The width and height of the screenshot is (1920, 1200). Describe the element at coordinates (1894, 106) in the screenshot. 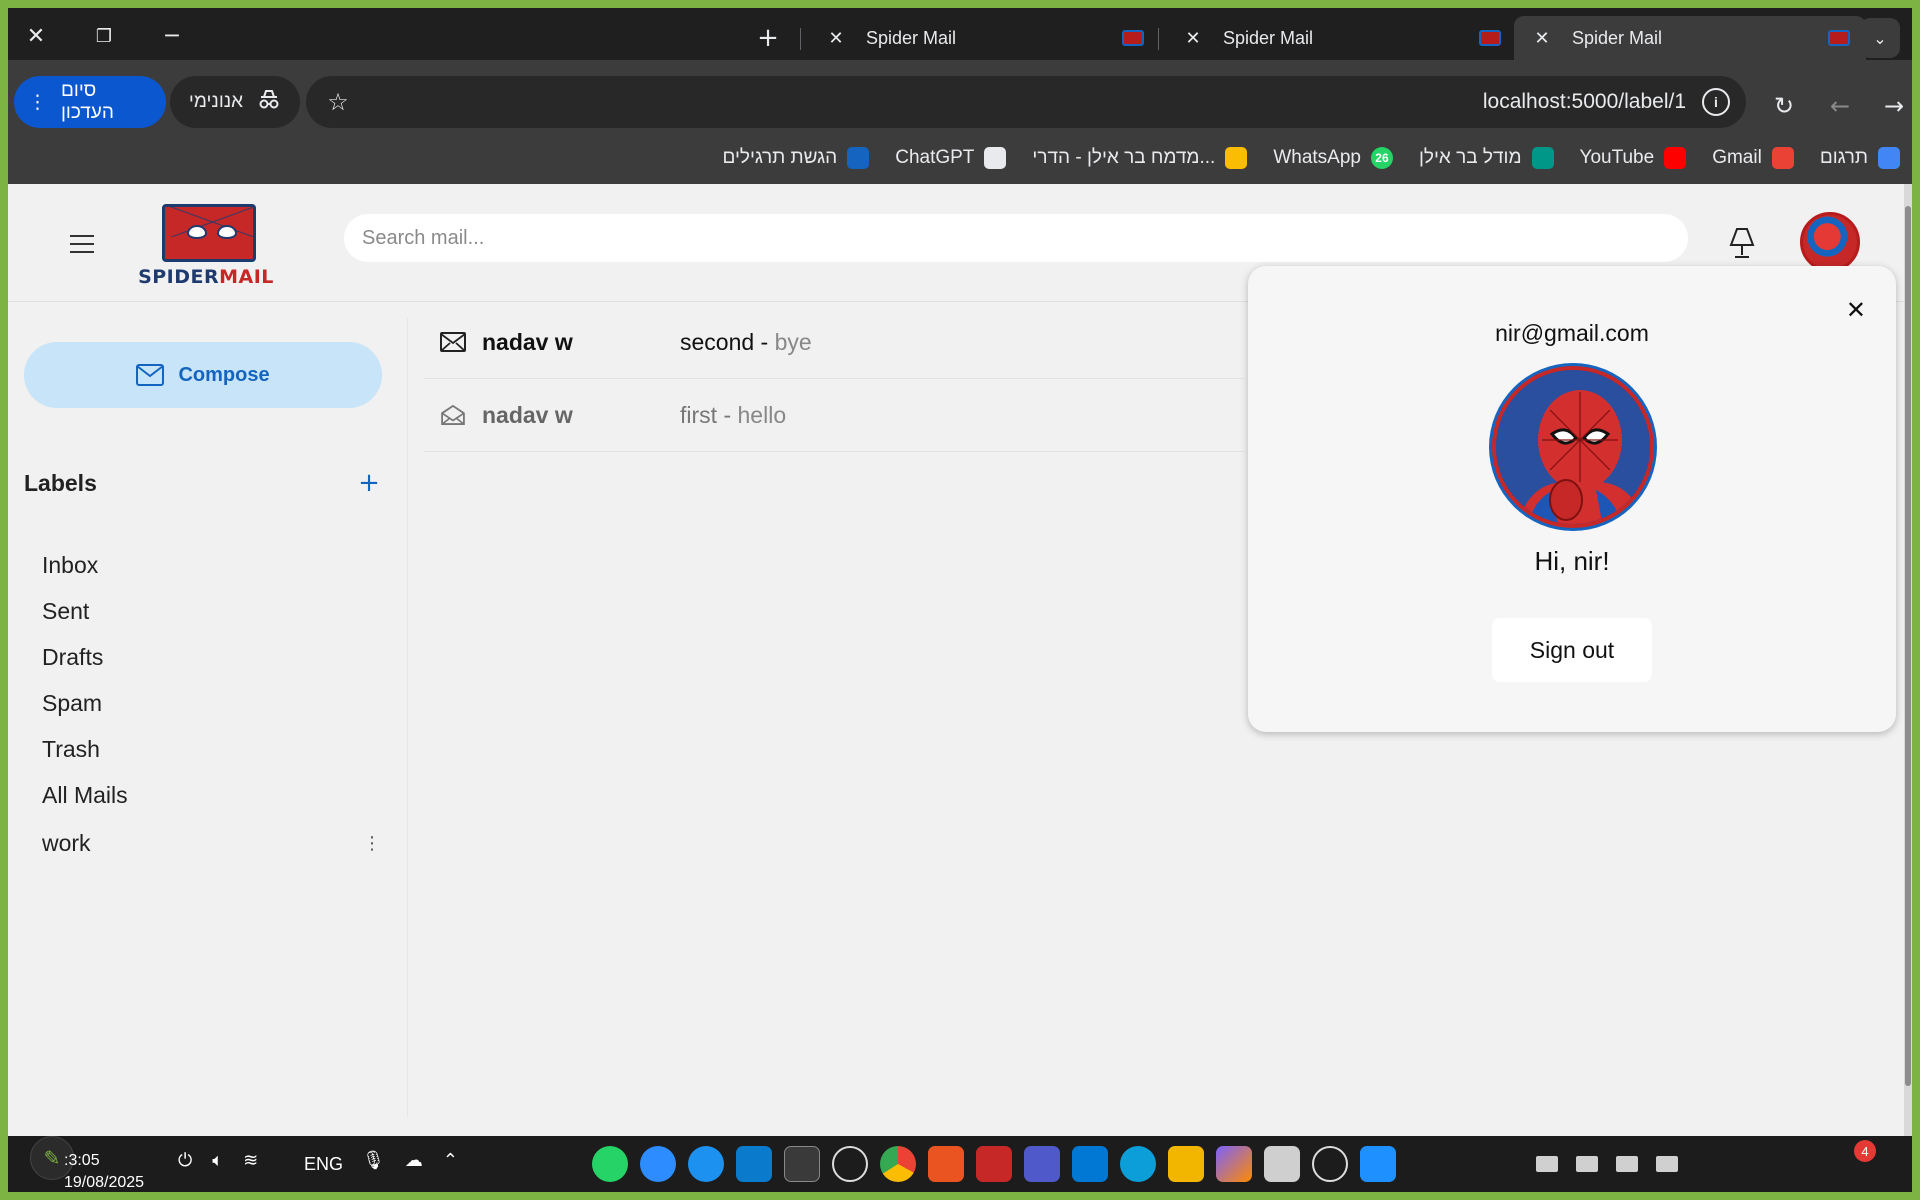

I see `back-arrow-icon: →` at that location.